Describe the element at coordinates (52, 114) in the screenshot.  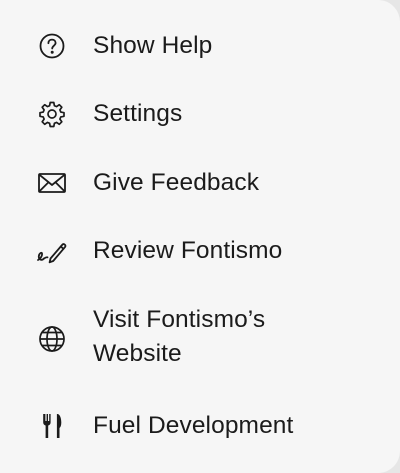
I see `gear-icon` at that location.